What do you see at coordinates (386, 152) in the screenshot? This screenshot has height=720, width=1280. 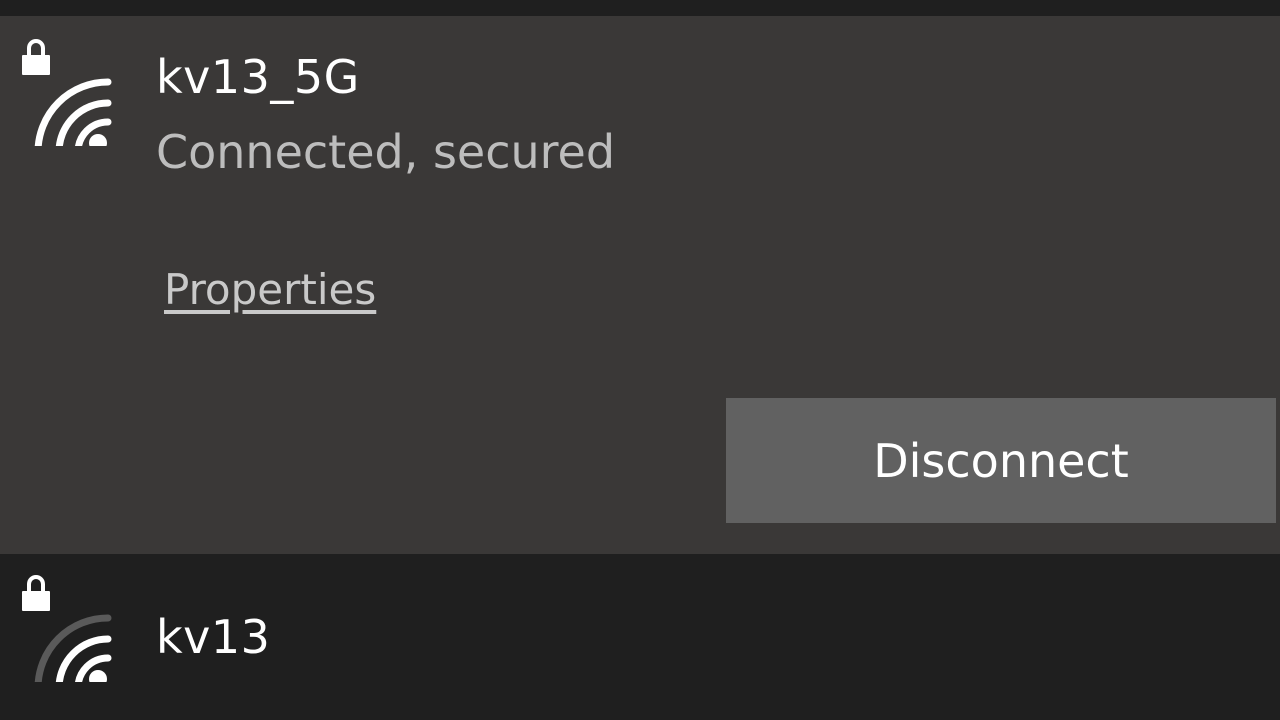 I see `connection-status: Connected, secured` at bounding box center [386, 152].